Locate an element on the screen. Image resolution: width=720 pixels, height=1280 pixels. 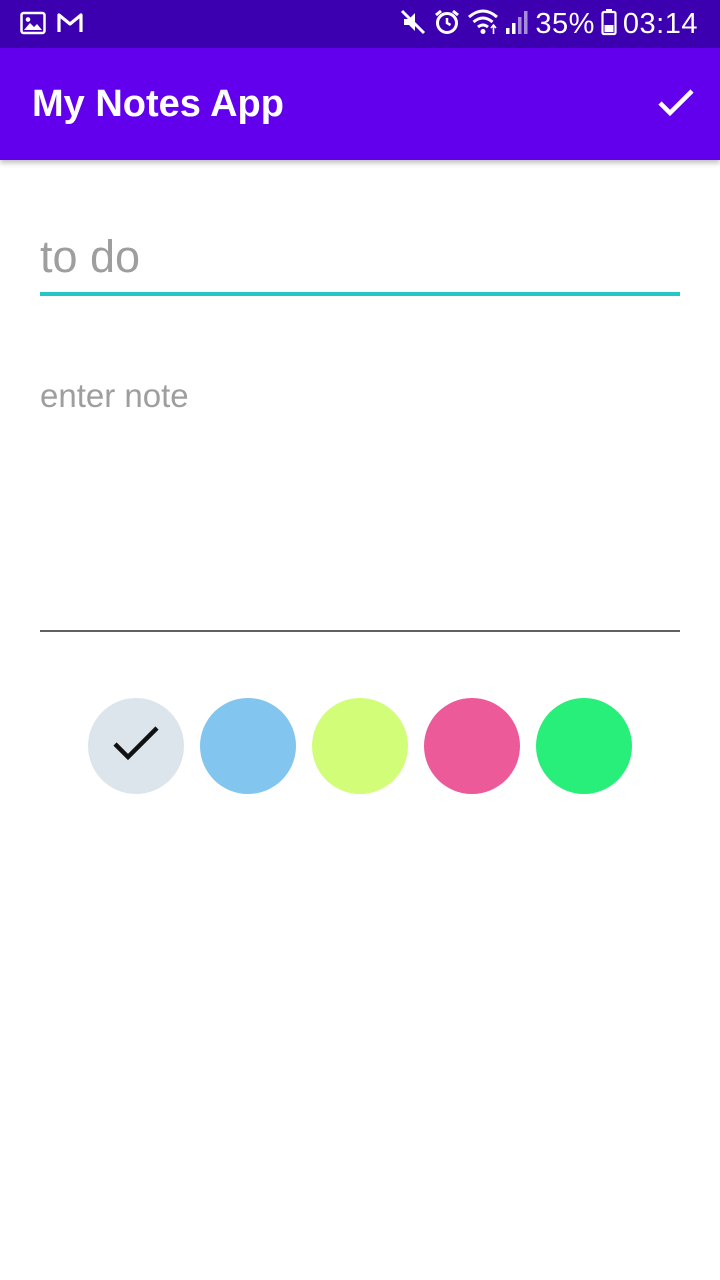
status-bar: 35% 03:14 is located at coordinates (360, 24).